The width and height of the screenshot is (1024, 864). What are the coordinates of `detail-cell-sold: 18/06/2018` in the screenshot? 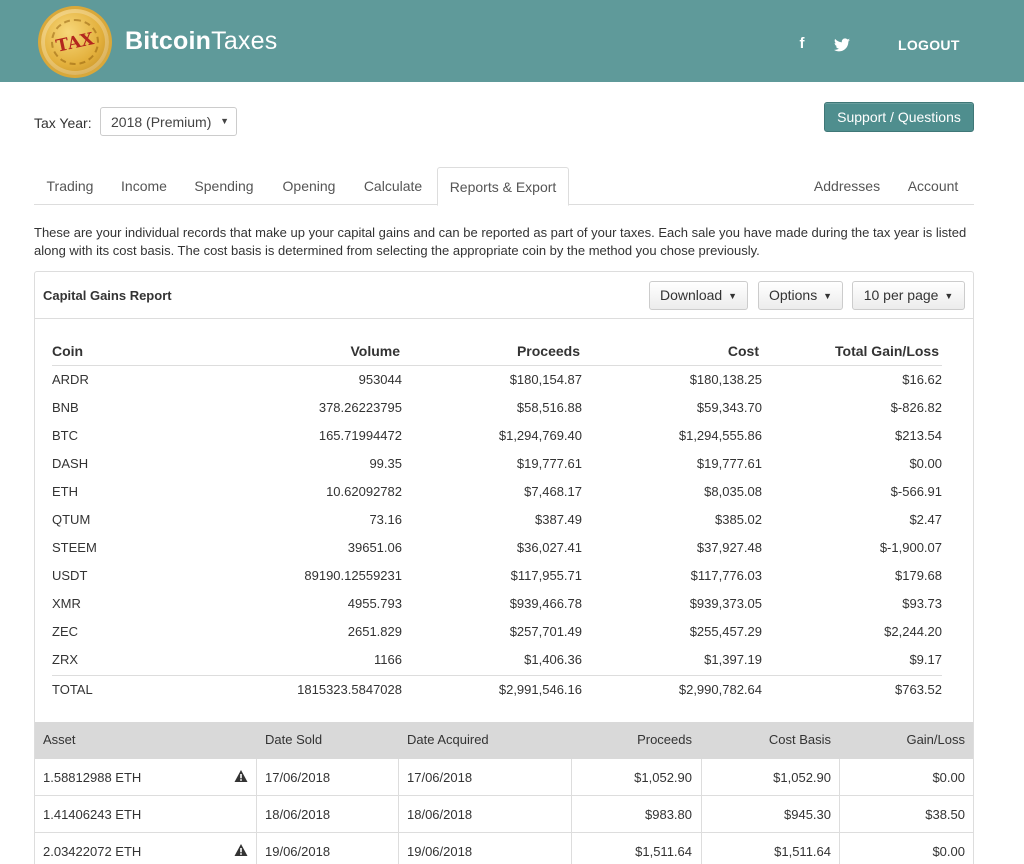 It's located at (298, 814).